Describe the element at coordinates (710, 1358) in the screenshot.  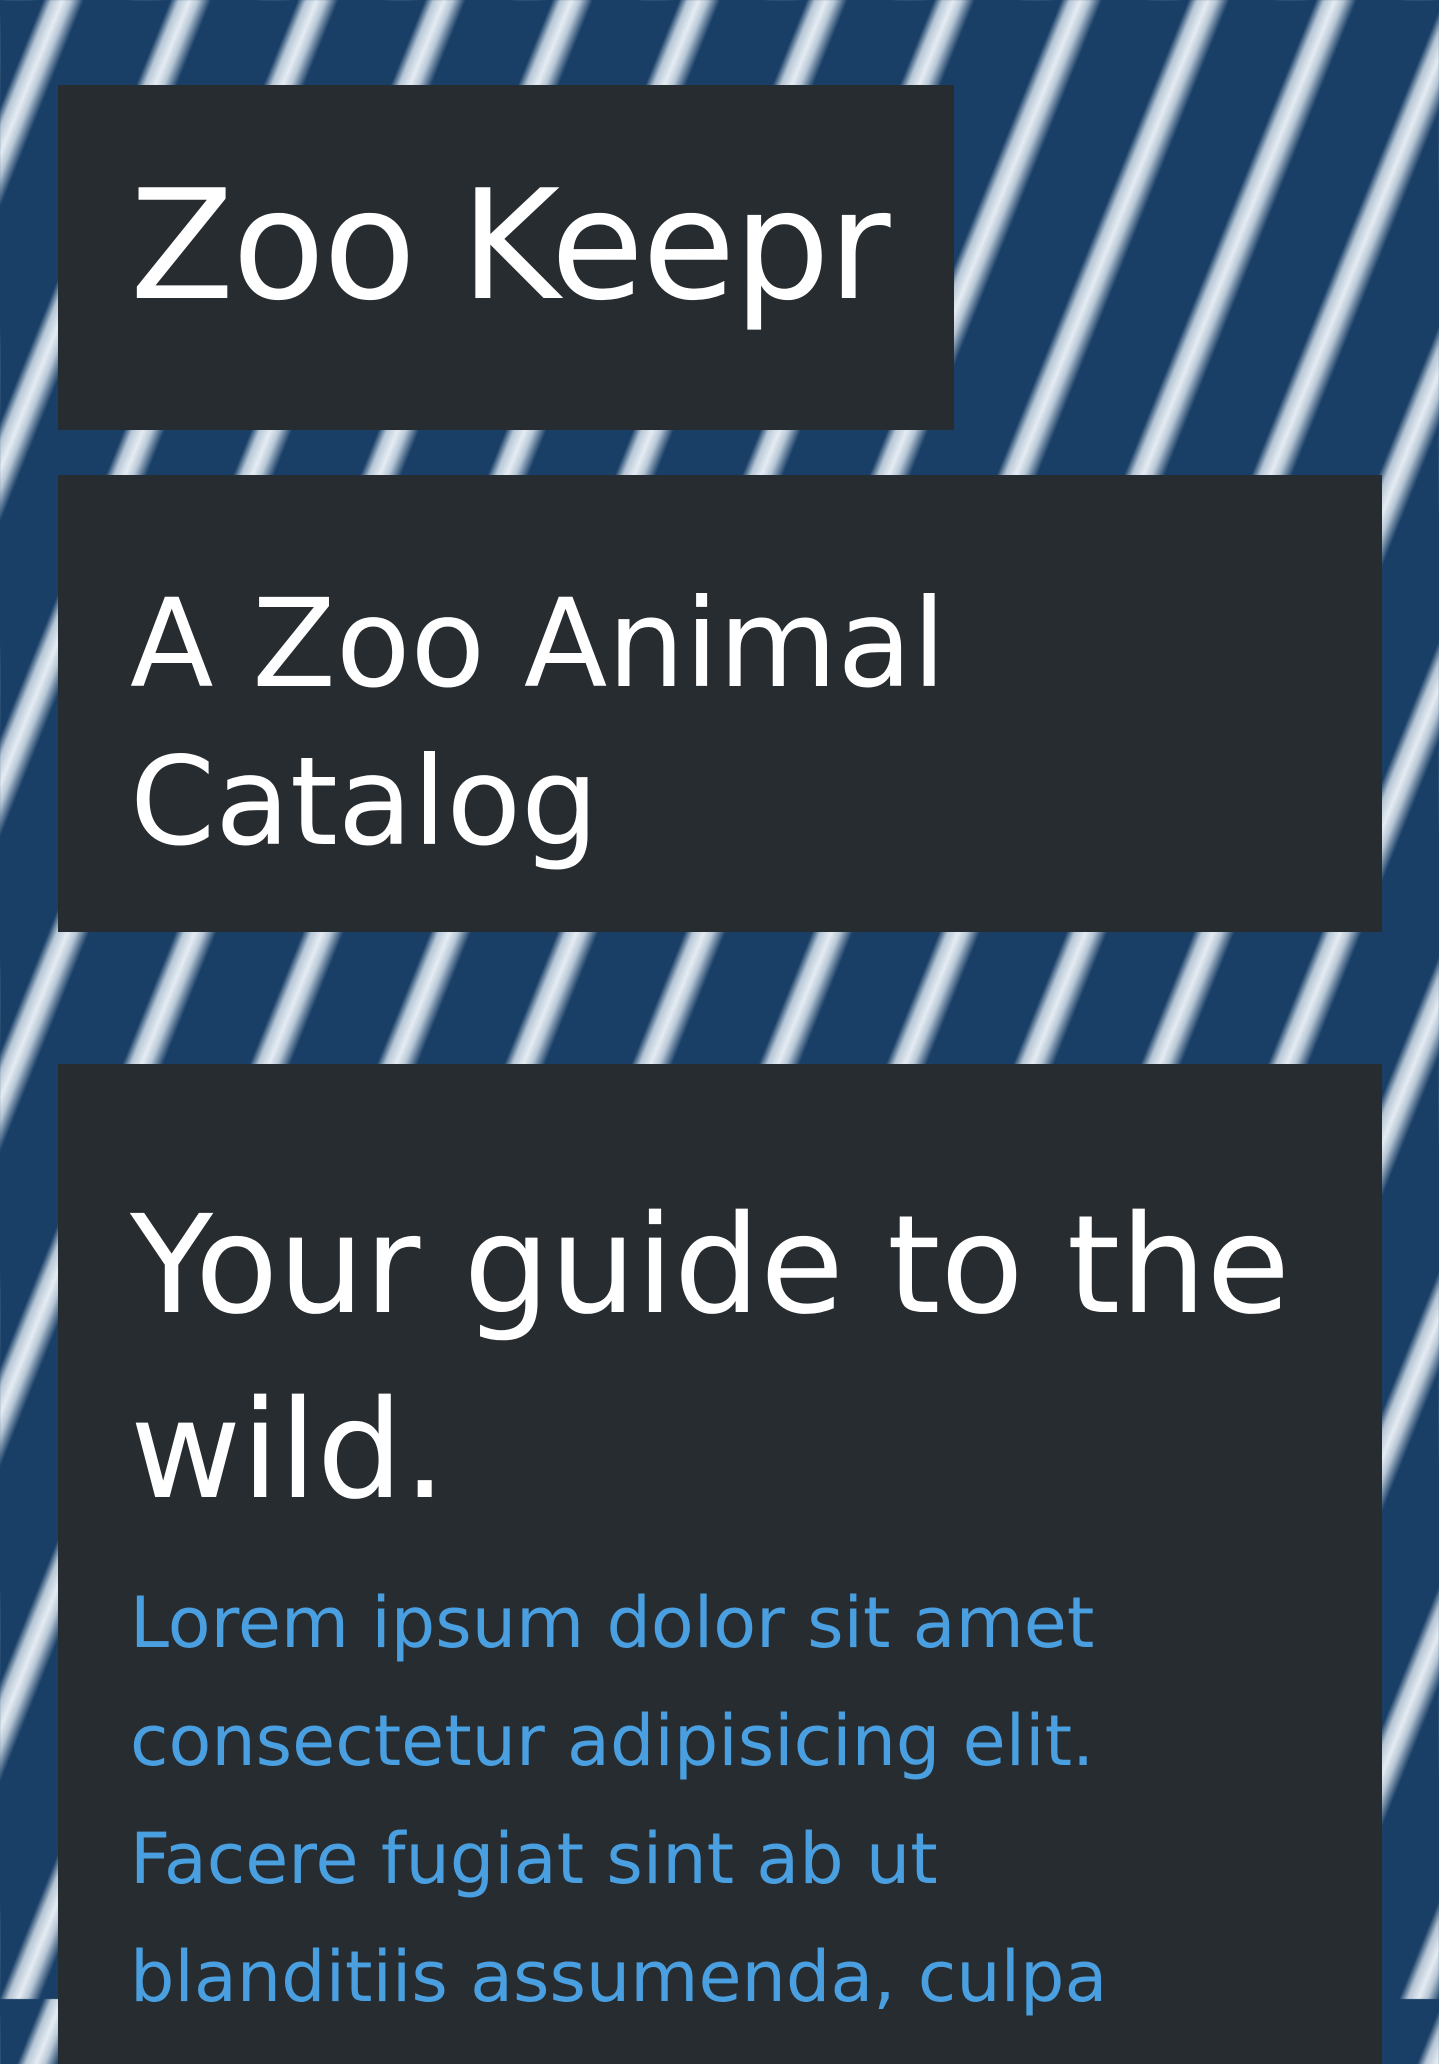
I see `hero-heading: Your guide to the wild.` at that location.